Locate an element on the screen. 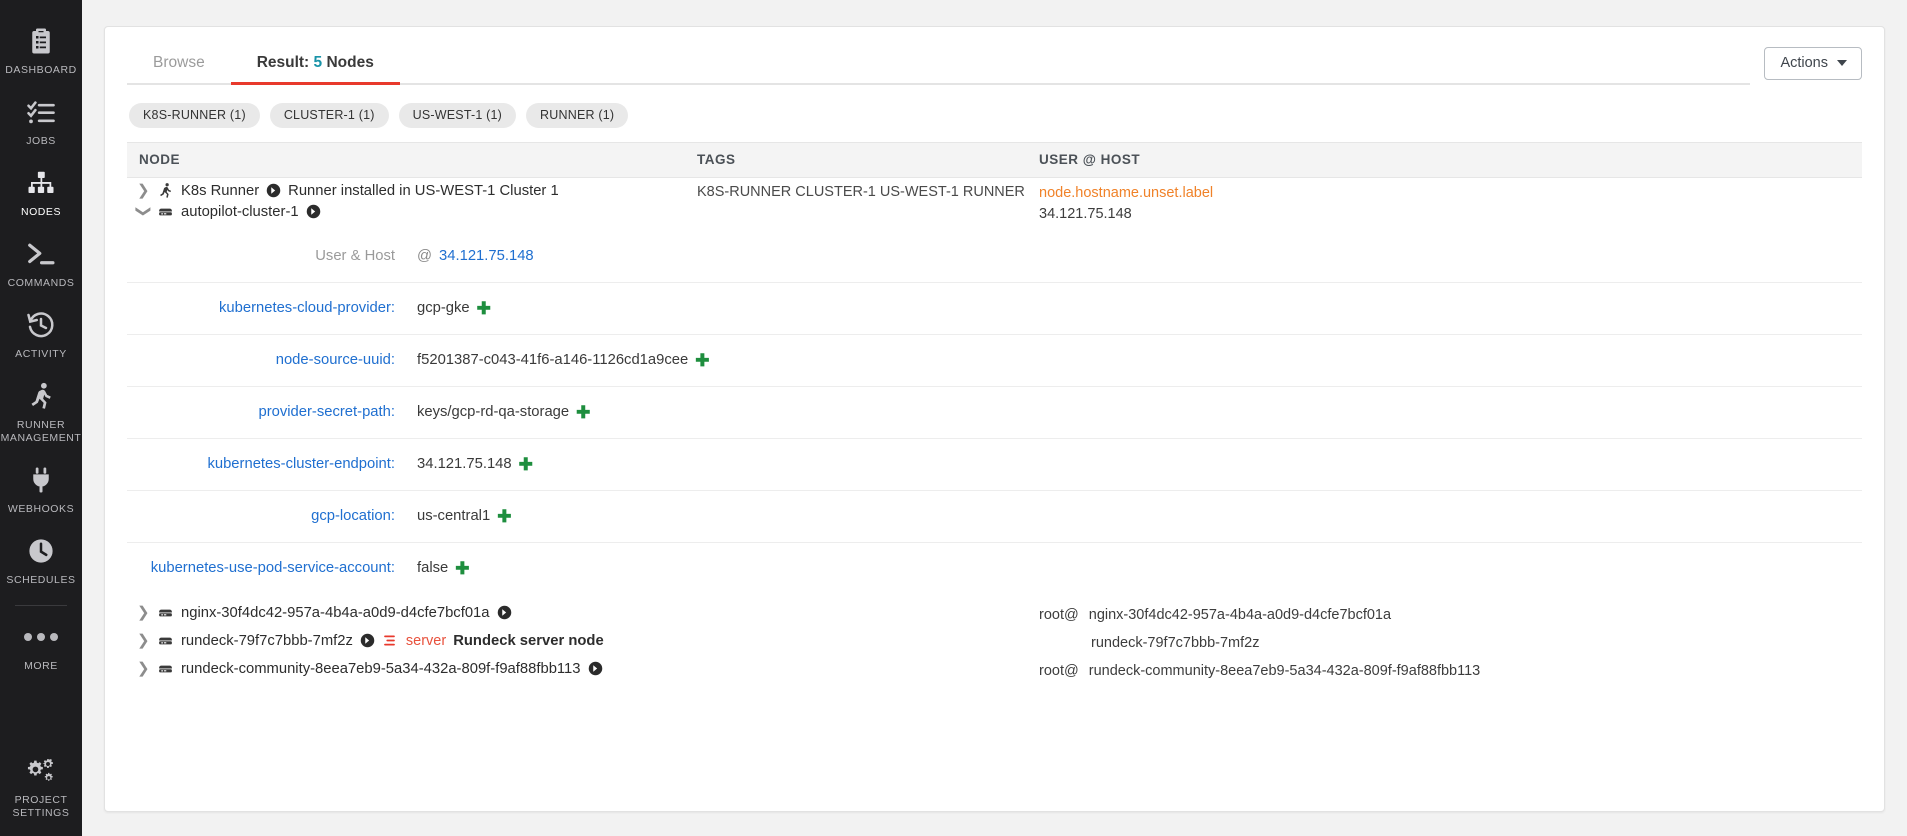  checklist-icon is located at coordinates (41, 112).